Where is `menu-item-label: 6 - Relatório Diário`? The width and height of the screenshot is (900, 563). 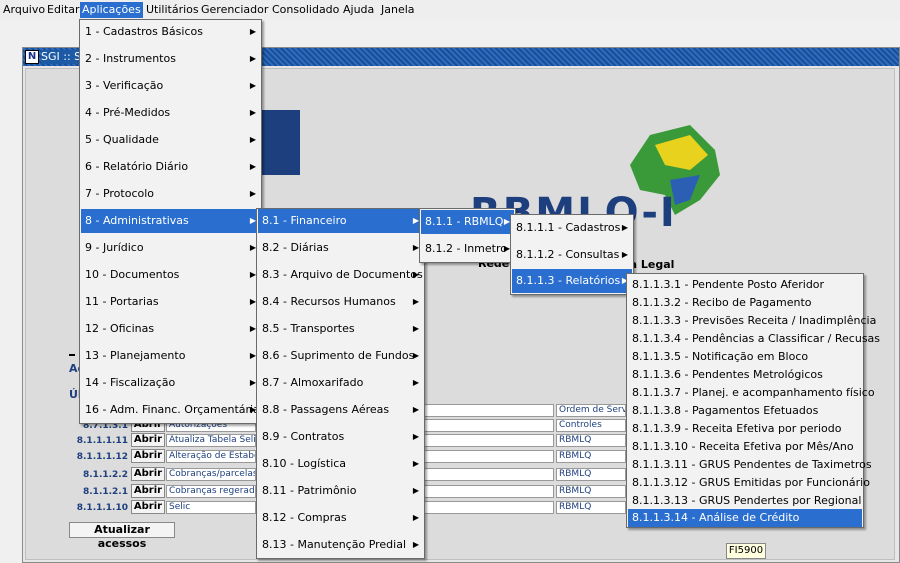 menu-item-label: 6 - Relatório Diário is located at coordinates (137, 166).